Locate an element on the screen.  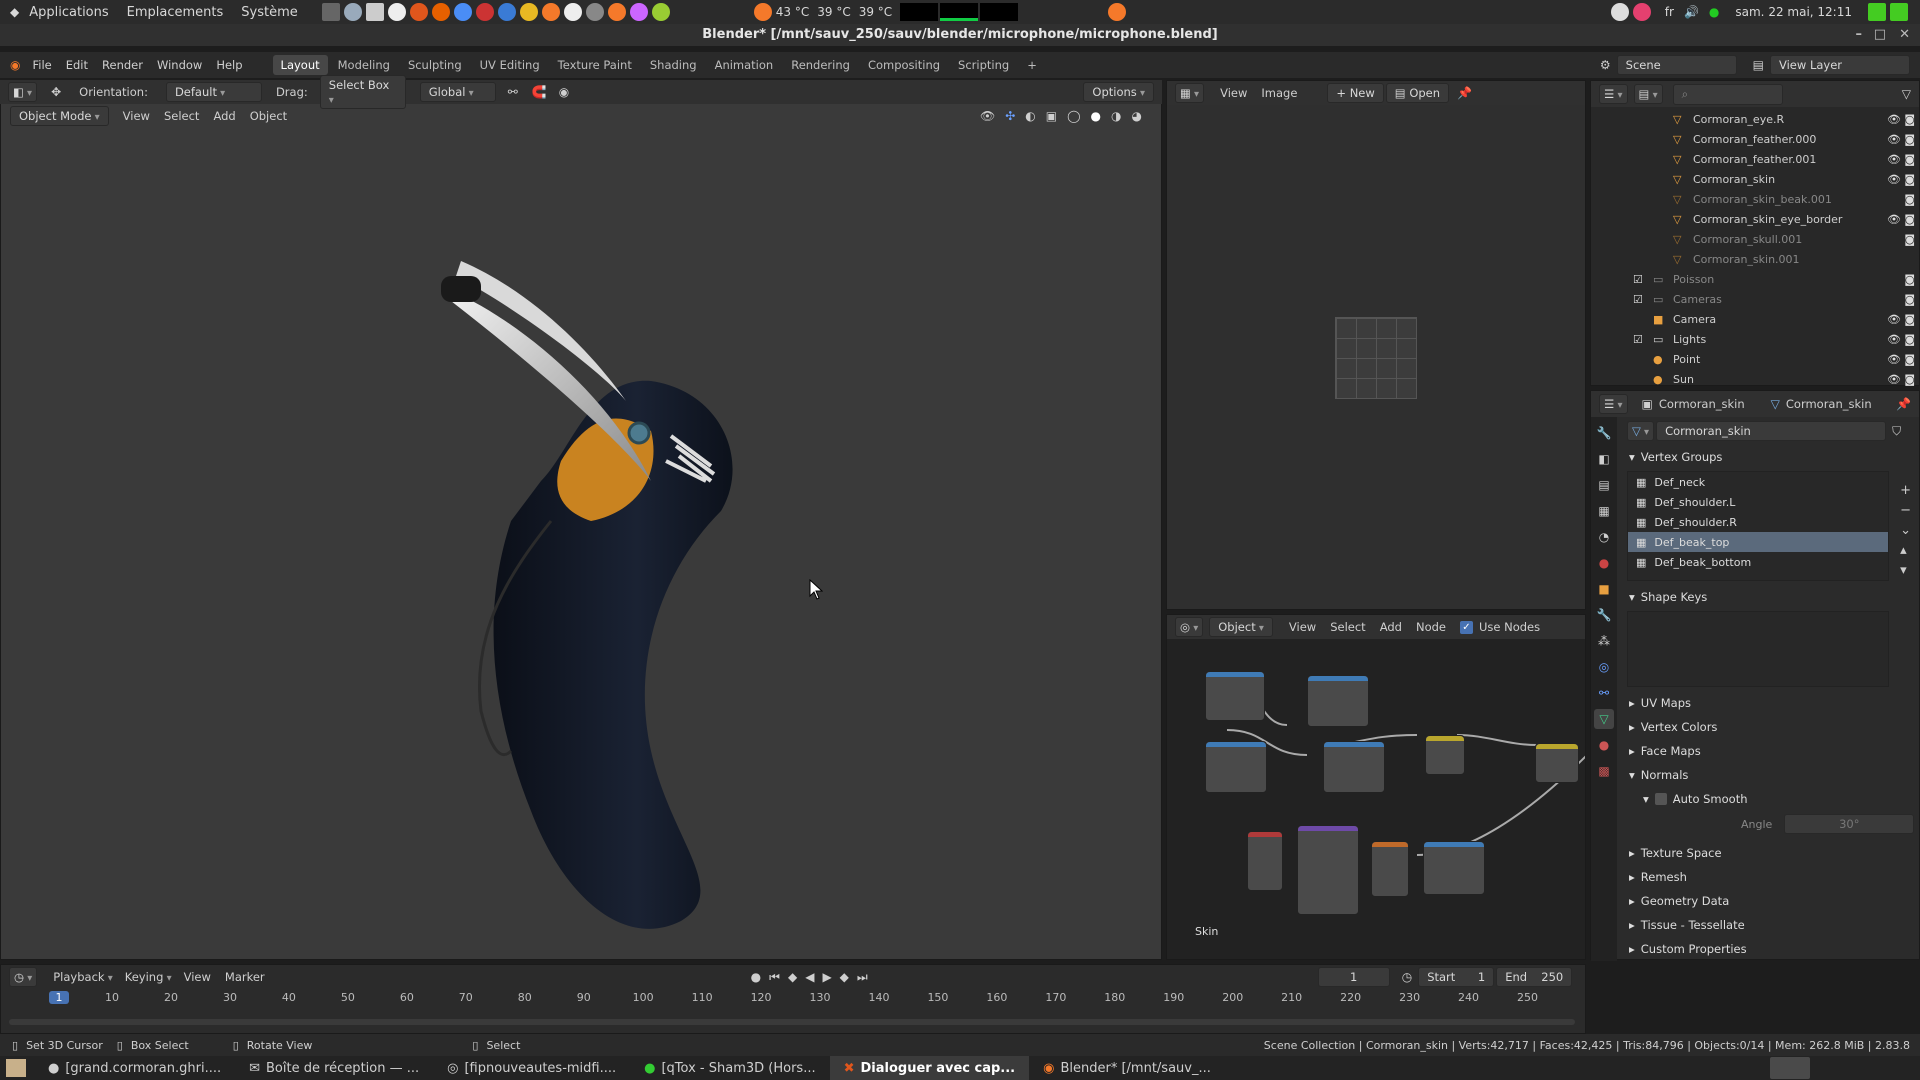
tab-modeling: Modeling is located at coordinates (364, 65).